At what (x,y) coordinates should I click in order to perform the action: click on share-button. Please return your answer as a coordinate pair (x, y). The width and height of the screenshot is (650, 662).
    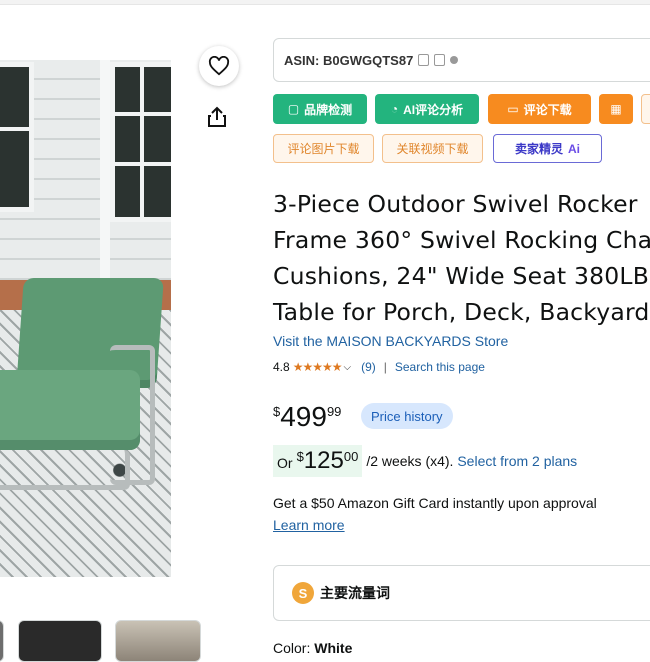
    Looking at the image, I should click on (217, 117).